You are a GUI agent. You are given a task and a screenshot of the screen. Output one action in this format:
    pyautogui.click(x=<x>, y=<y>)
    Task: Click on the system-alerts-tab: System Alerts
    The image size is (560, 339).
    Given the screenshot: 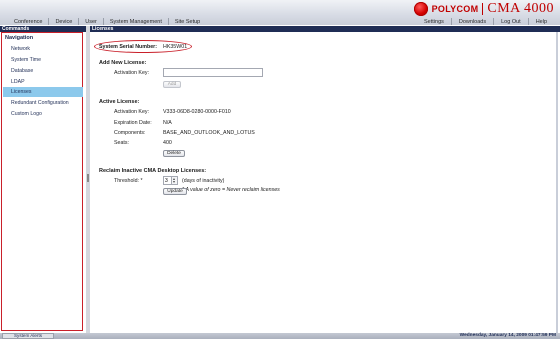 What is the action you would take?
    pyautogui.click(x=28, y=336)
    